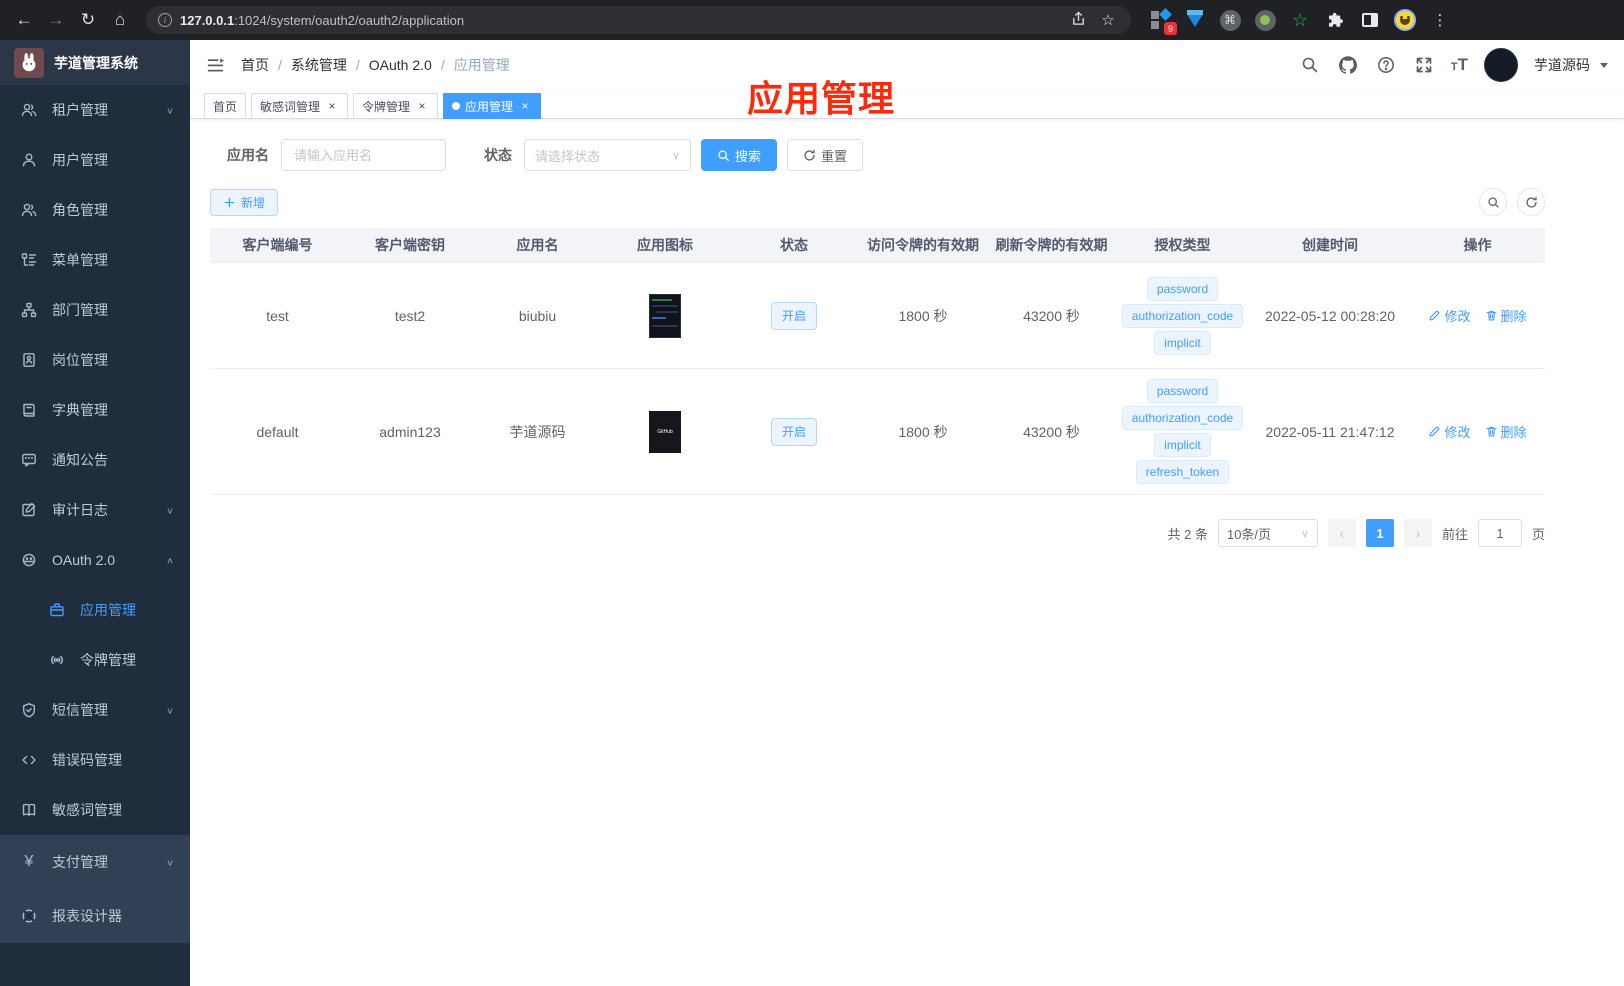  Describe the element at coordinates (1538, 534) in the screenshot. I see `page-unit-label: 页` at that location.